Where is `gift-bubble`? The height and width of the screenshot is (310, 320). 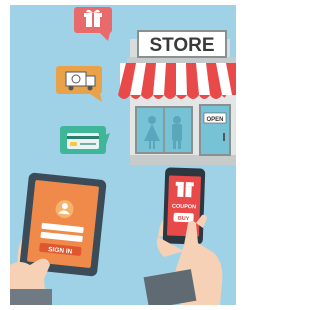 gift-bubble is located at coordinates (93, 24).